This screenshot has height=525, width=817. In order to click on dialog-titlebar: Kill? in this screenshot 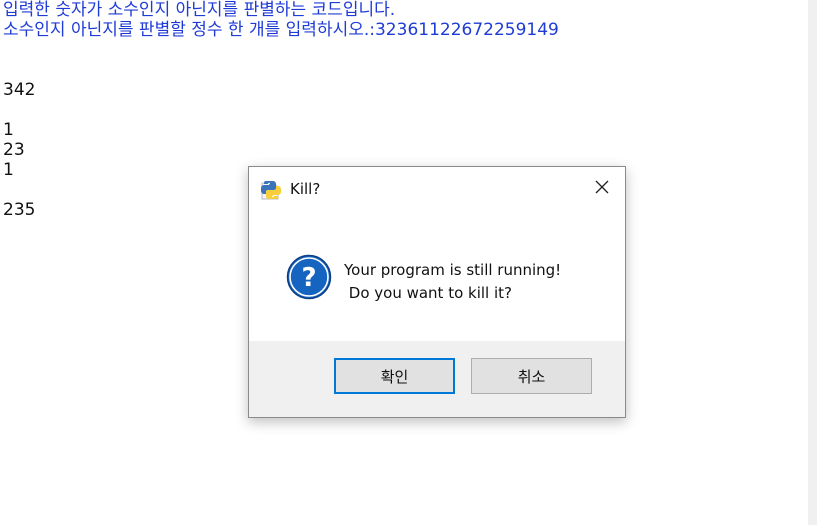, I will do `click(437, 189)`.